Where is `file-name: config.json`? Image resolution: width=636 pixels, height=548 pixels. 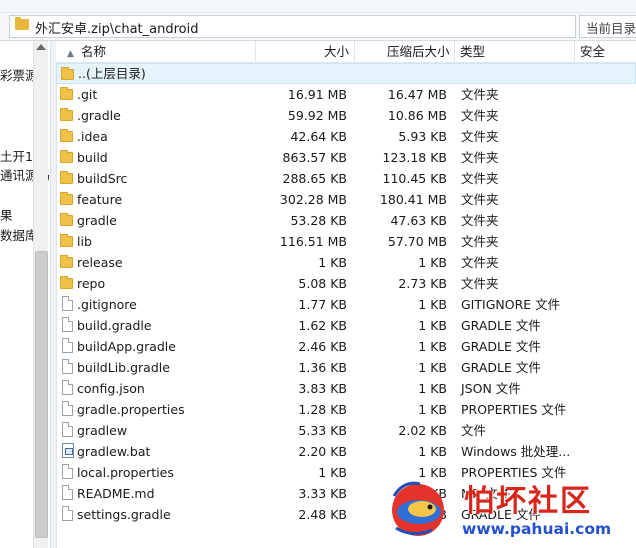 file-name: config.json is located at coordinates (111, 388).